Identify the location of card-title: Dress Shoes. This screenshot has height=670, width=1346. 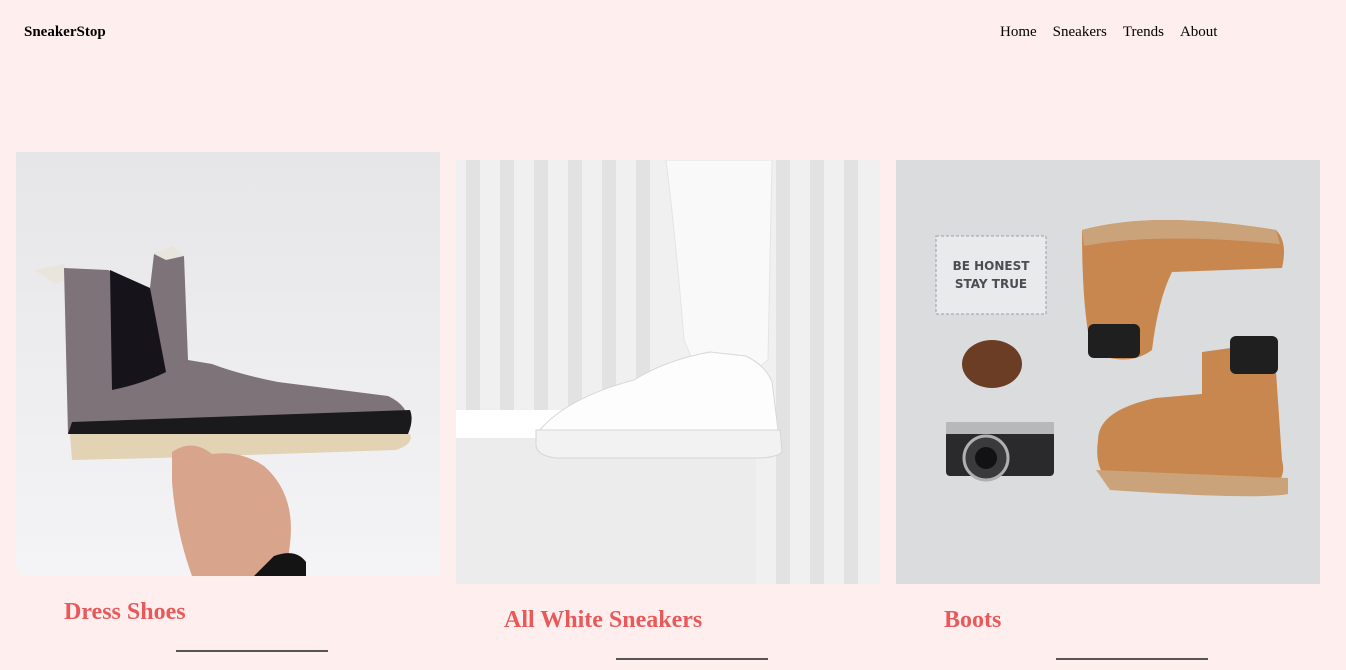
(125, 612).